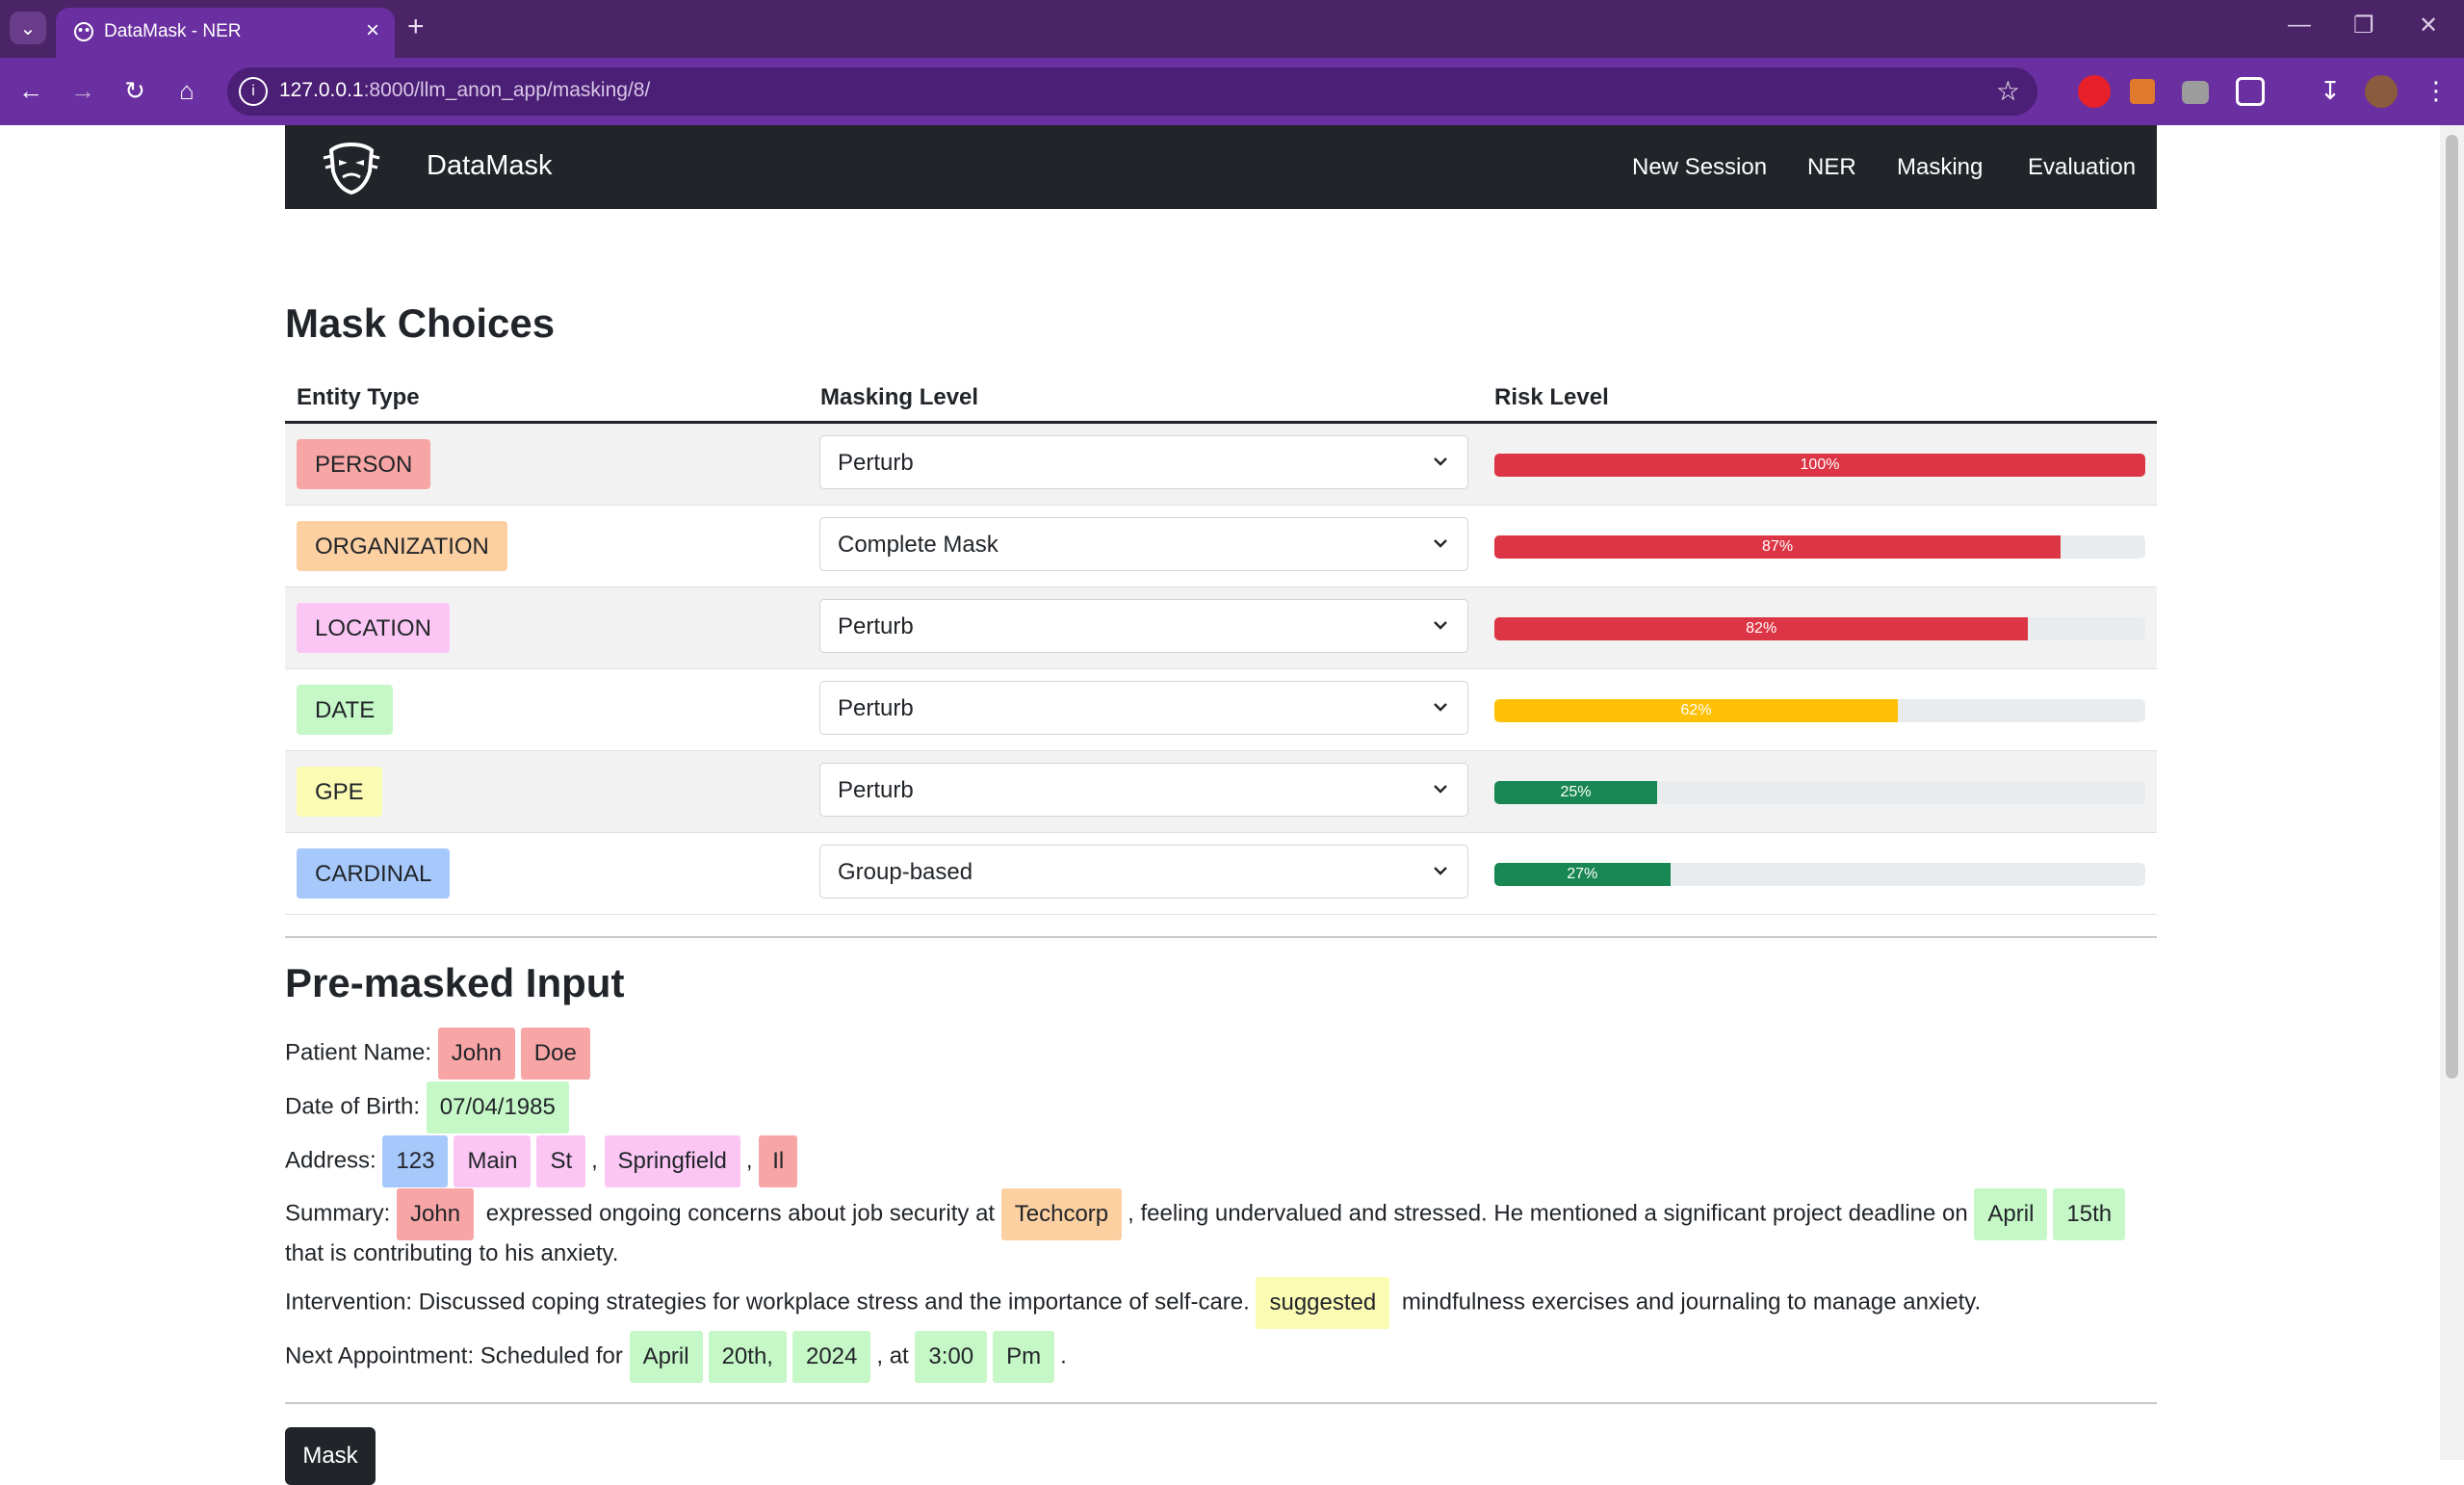 The image size is (2464, 1485). What do you see at coordinates (747, 1357) in the screenshot?
I see `entity-chip-date: 20th,` at bounding box center [747, 1357].